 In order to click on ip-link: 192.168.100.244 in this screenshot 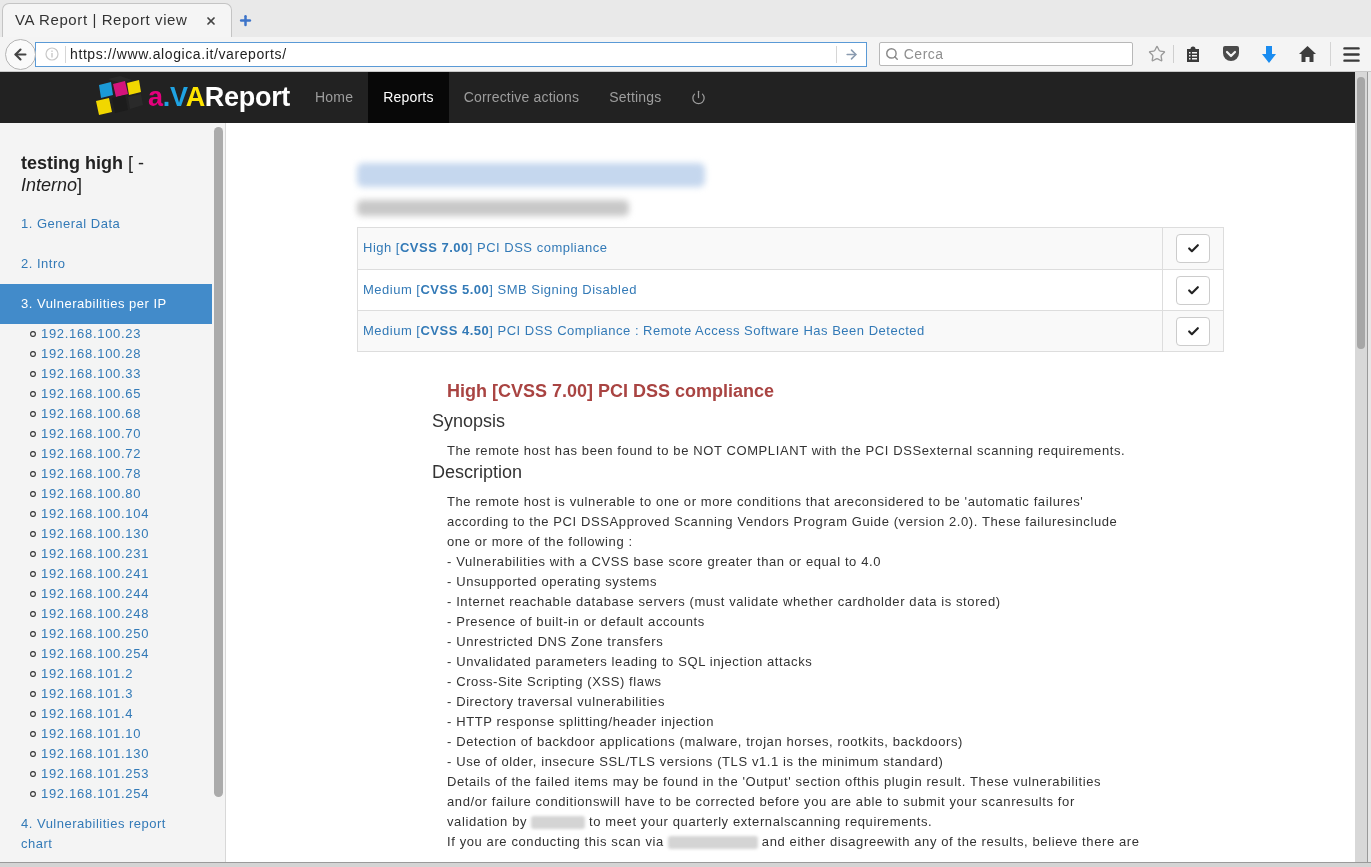, I will do `click(95, 594)`.